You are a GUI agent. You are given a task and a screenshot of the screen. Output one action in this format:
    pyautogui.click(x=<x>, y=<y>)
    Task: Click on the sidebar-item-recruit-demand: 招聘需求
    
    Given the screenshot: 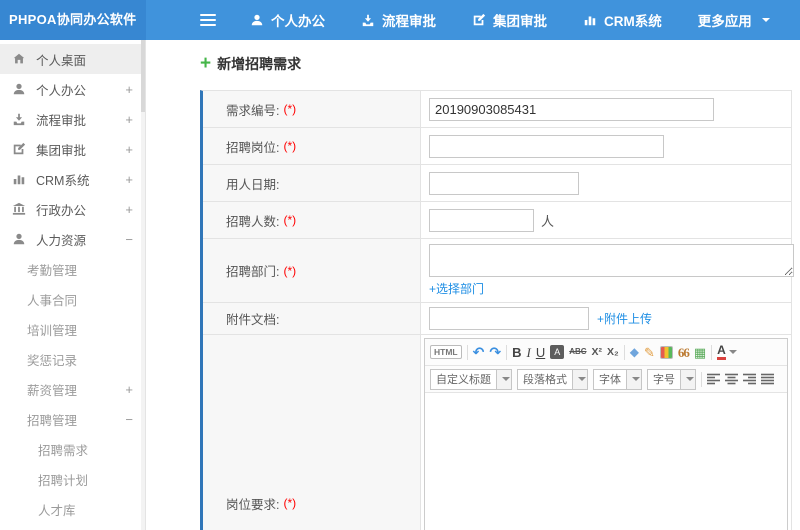 What is the action you would take?
    pyautogui.click(x=72, y=449)
    